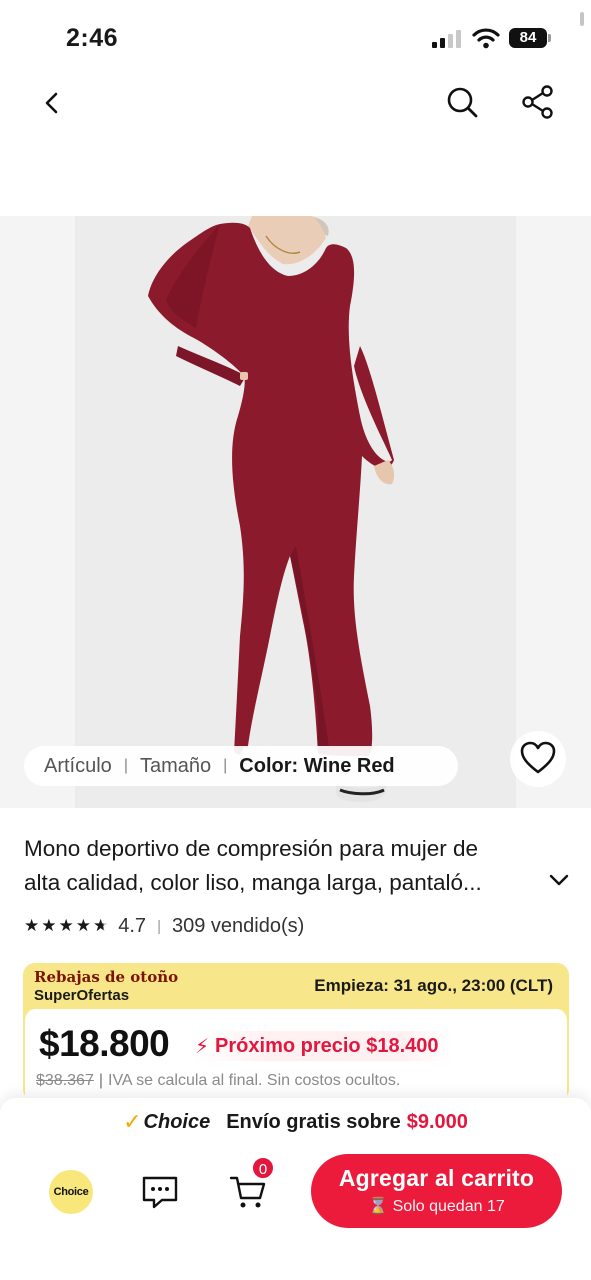  Describe the element at coordinates (433, 985) in the screenshot. I see `promo-start-time: Empieza: 31 ago., 23:00 (CLT)` at that location.